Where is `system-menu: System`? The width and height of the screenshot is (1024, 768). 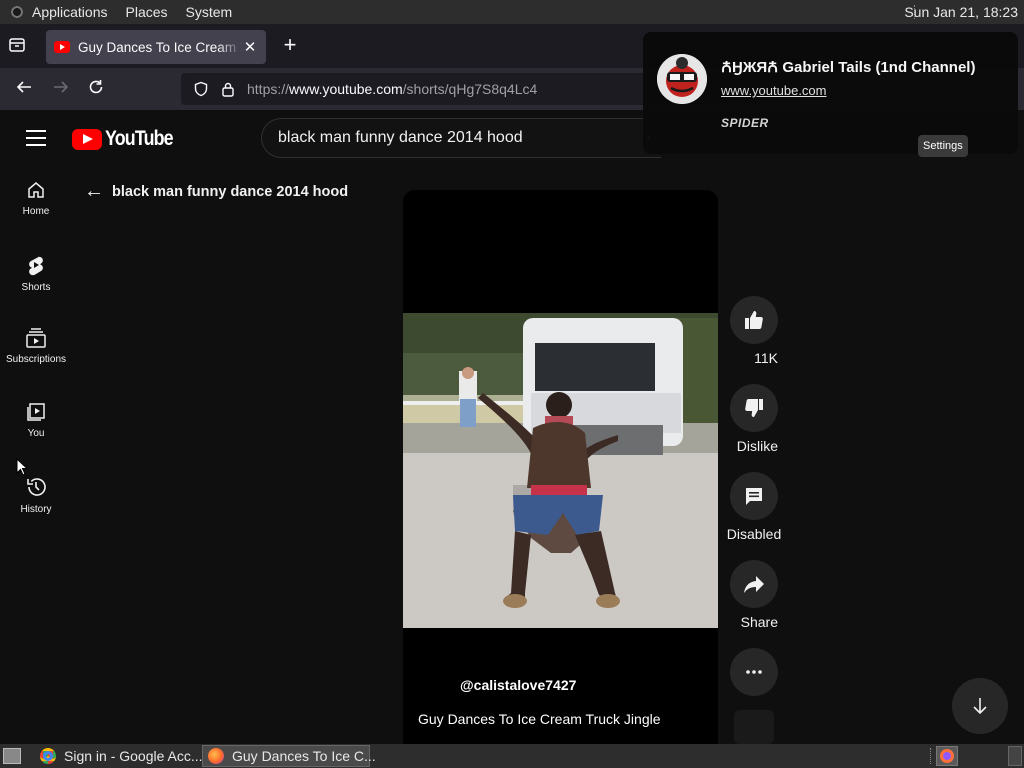
system-menu: System is located at coordinates (209, 12).